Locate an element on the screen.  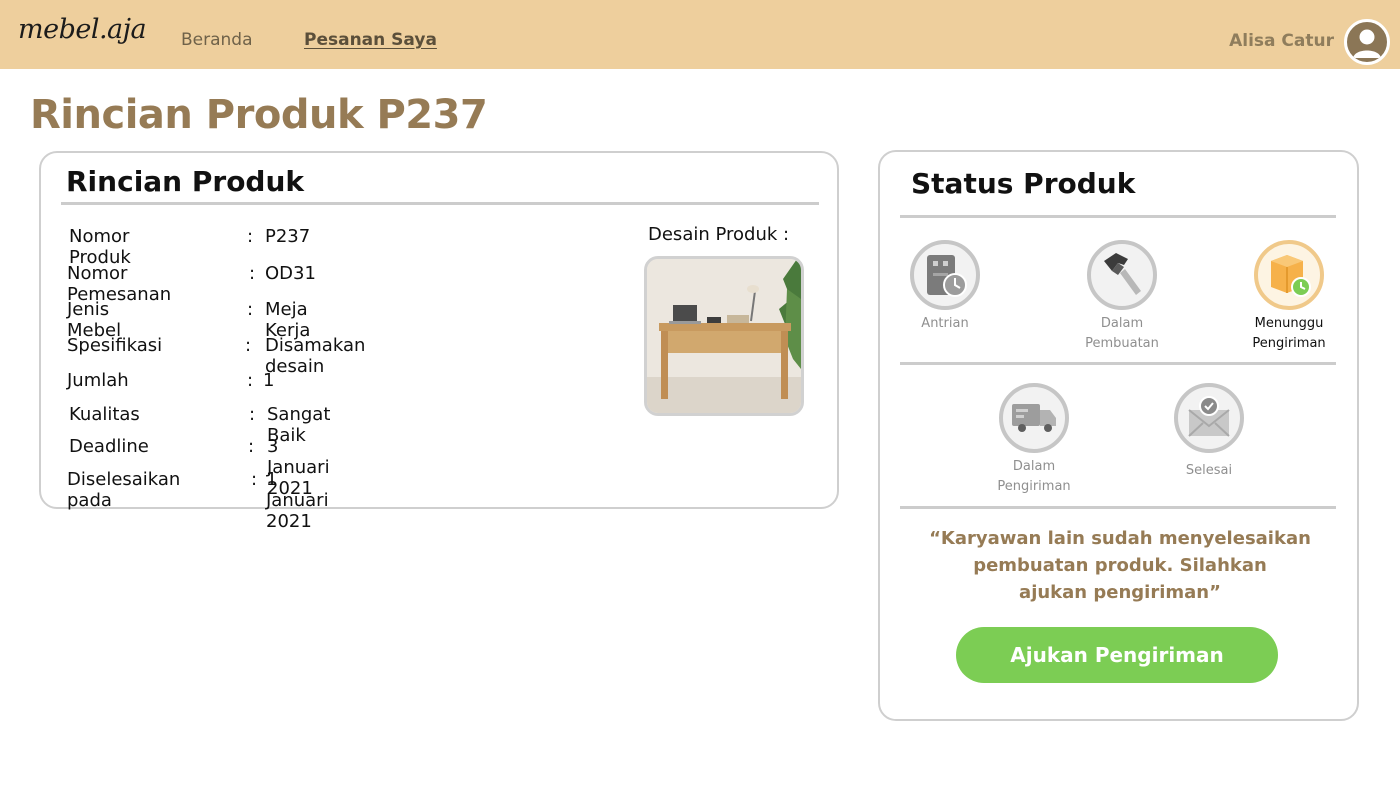
detail-value: Disamakan desain is located at coordinates (315, 356).